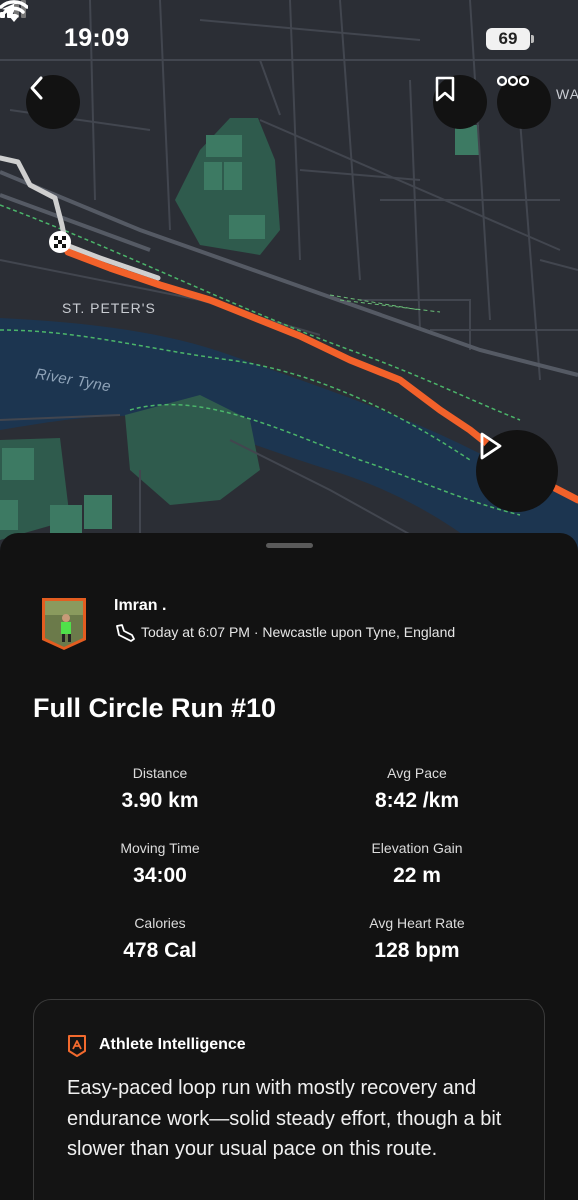 The image size is (578, 1200). I want to click on back-button, so click(53, 102).